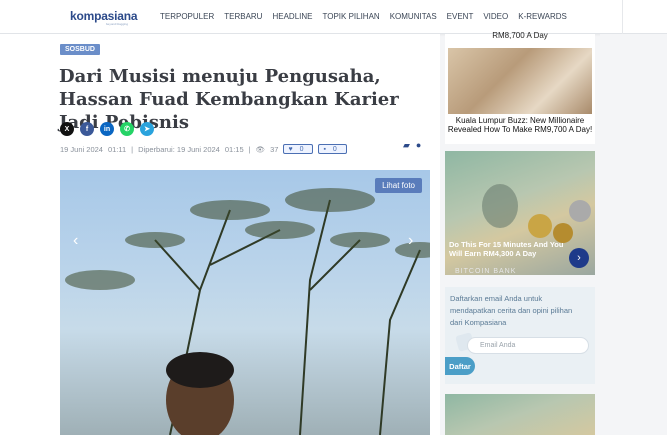  What do you see at coordinates (520, 414) in the screenshot?
I see `ad-banner-bottom` at bounding box center [520, 414].